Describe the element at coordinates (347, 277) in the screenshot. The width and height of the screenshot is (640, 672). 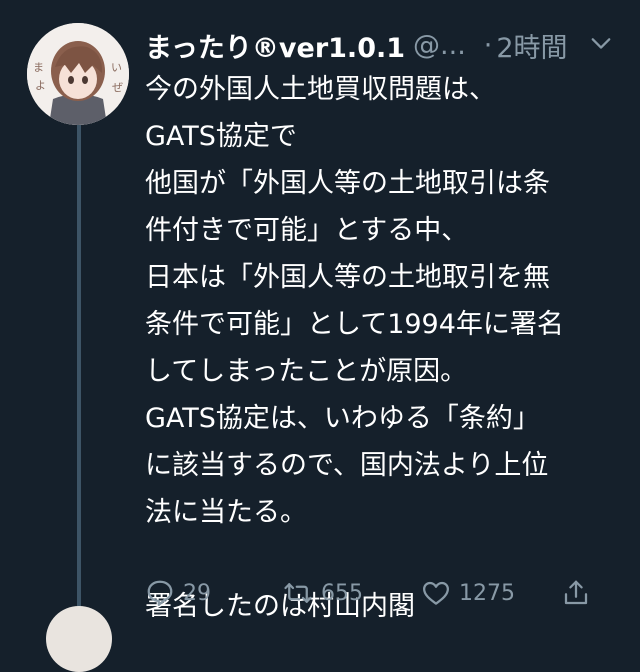
I see `tweet-line: 日本は「外国人等の土地取引を無` at that location.